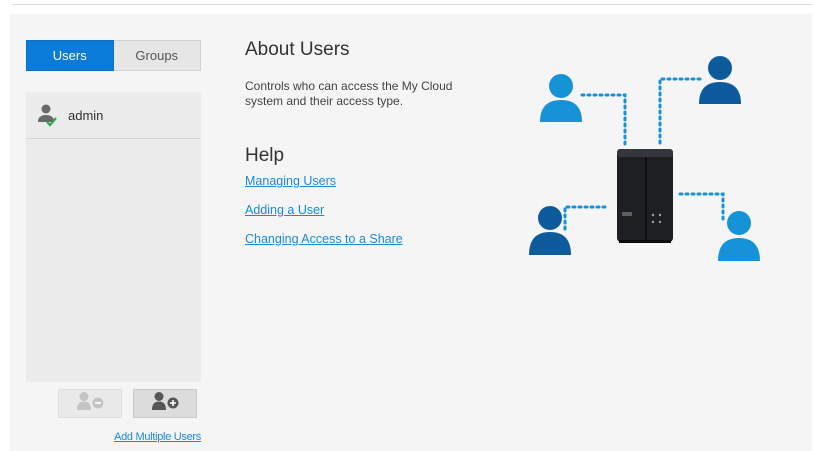 The image size is (814, 451). I want to click on users-groups-tabs: Users Groups, so click(113, 55).